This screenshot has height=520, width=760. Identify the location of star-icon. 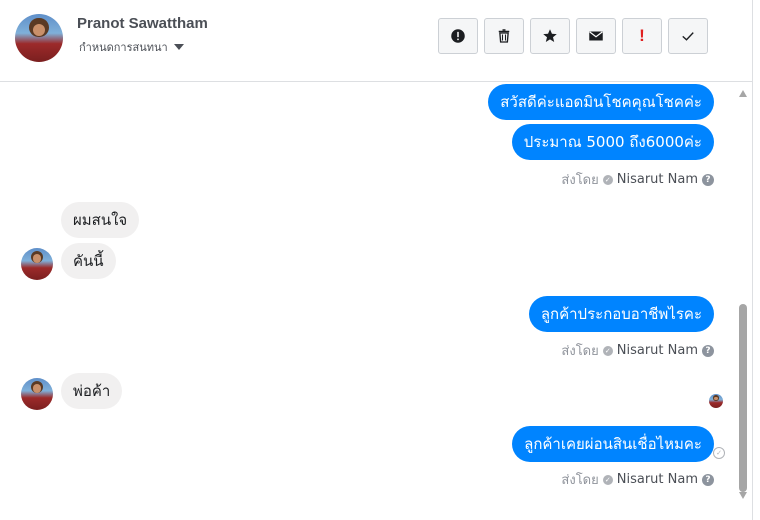
(550, 35).